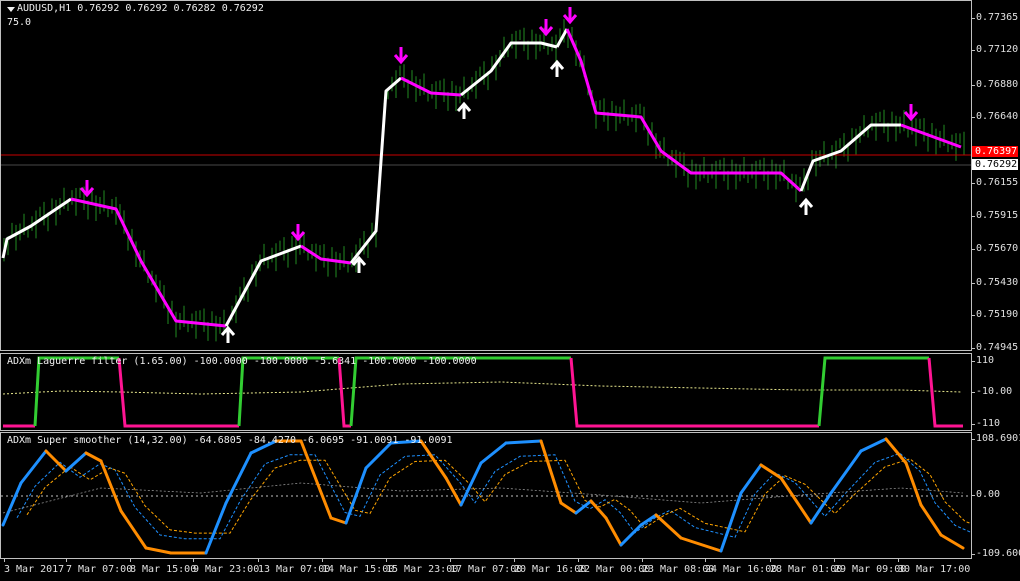 The width and height of the screenshot is (1020, 581). Describe the element at coordinates (995, 17) in the screenshot. I see `price-tick: 0.77365` at that location.